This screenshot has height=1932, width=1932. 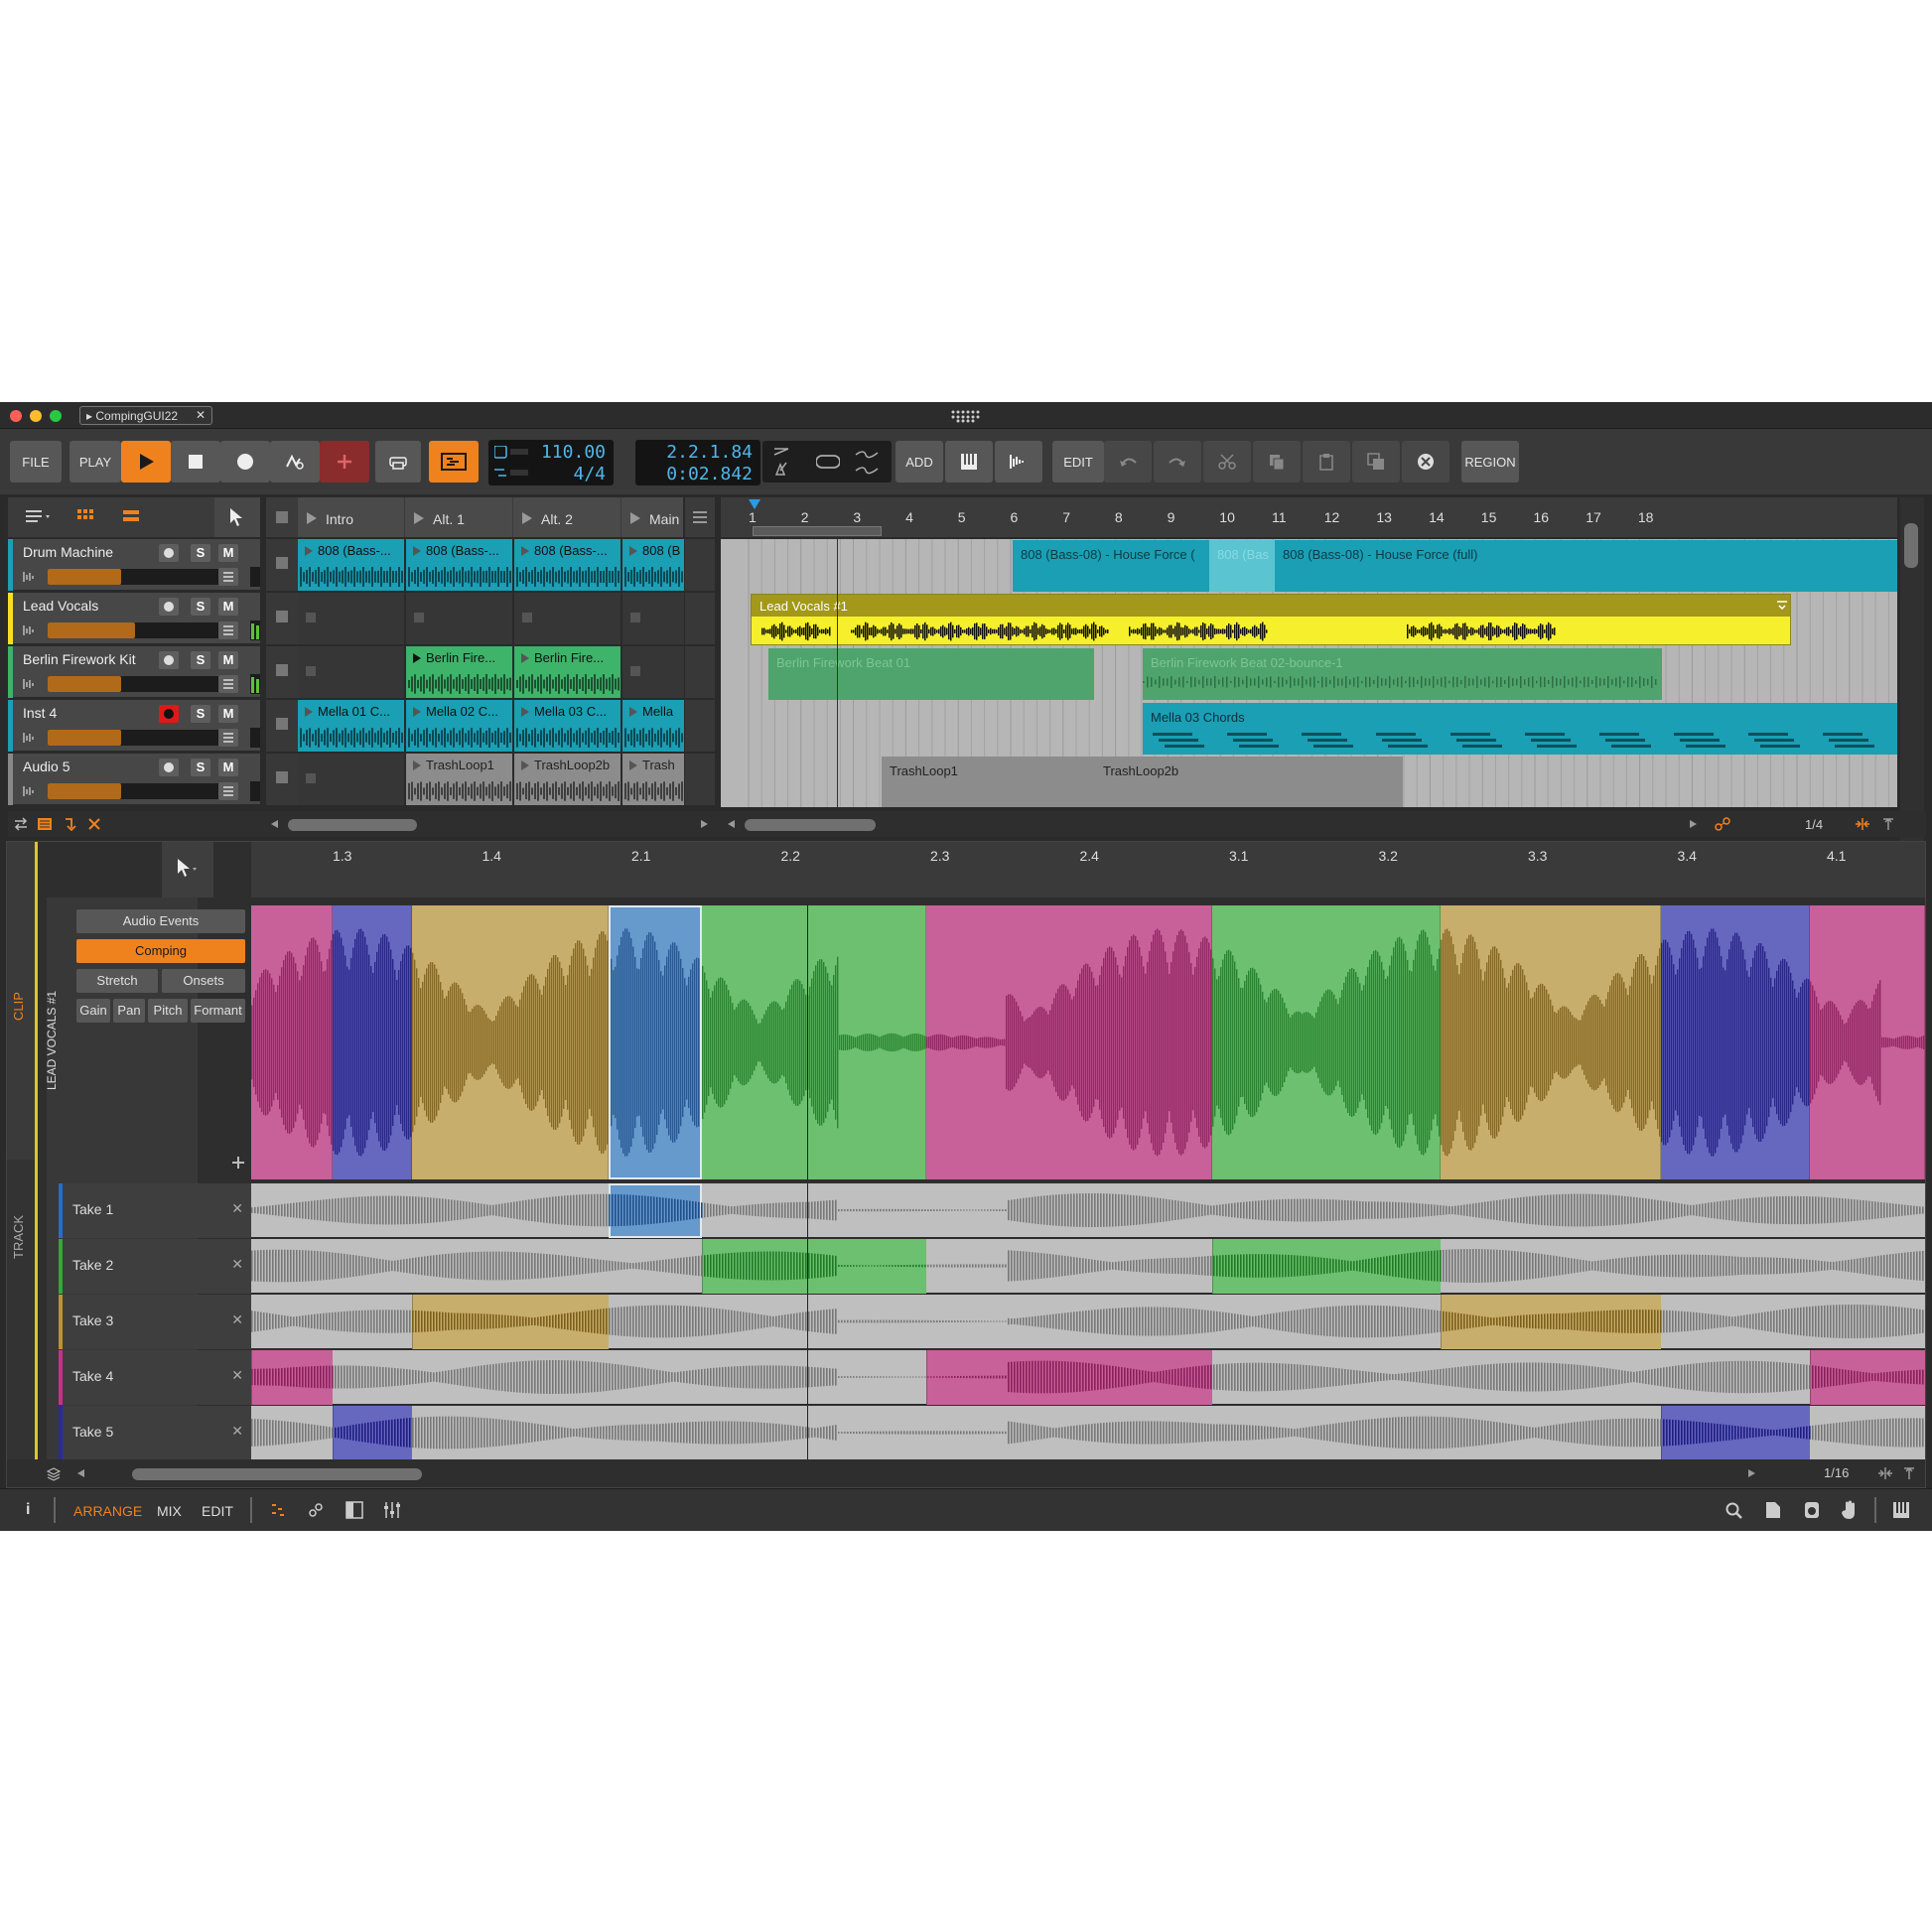 I want to click on undo-button, so click(x=1128, y=462).